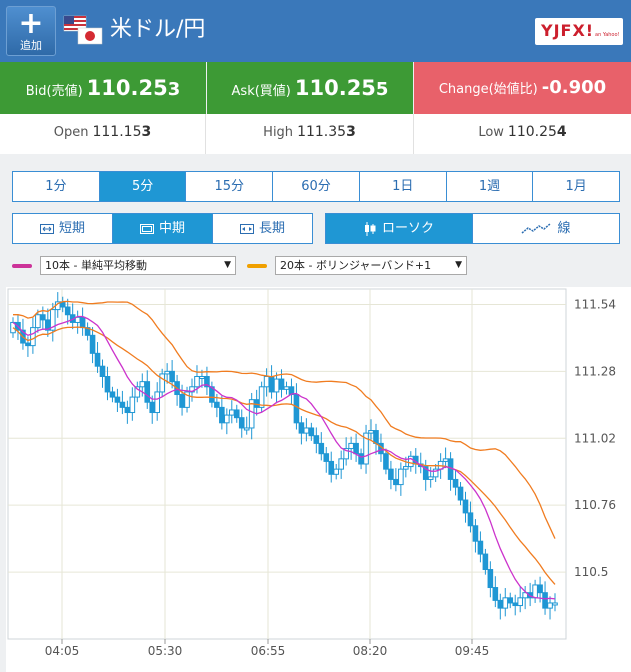 The image size is (631, 672). What do you see at coordinates (546, 228) in the screenshot?
I see `line-chart-button: 線` at bounding box center [546, 228].